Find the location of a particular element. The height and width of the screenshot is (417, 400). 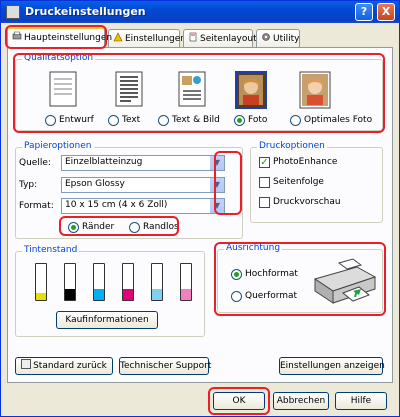

tab-seitenlayout: Seitenlayout is located at coordinates (220, 38).